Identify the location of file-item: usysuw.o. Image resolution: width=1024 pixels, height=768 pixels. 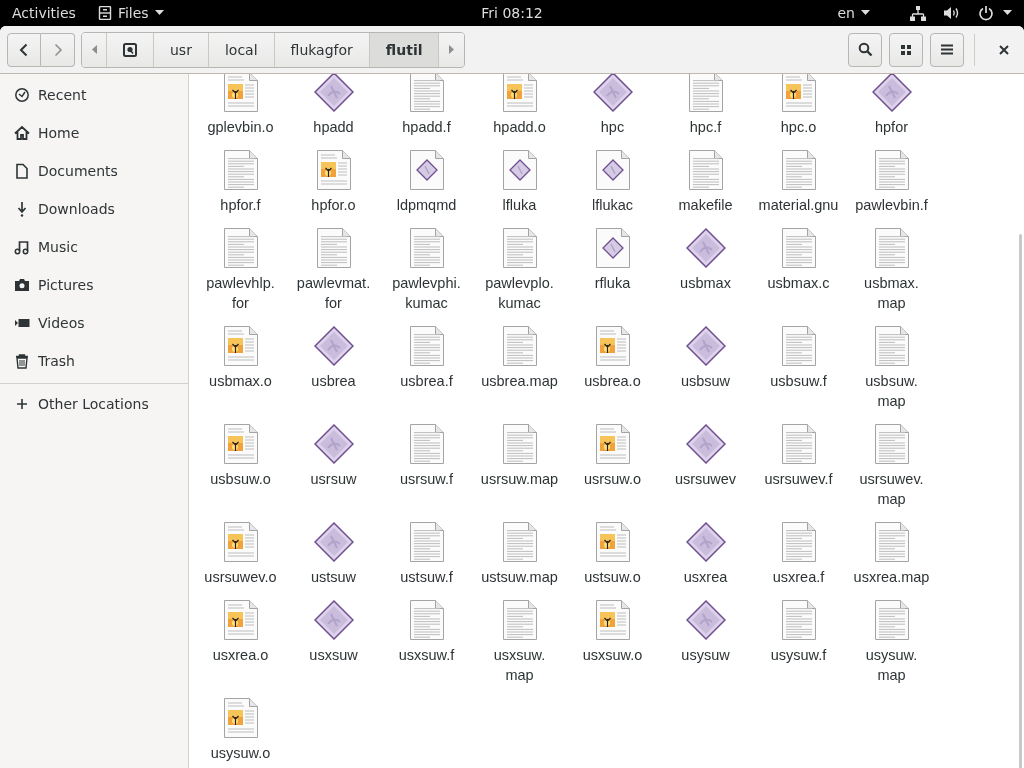
(240, 733).